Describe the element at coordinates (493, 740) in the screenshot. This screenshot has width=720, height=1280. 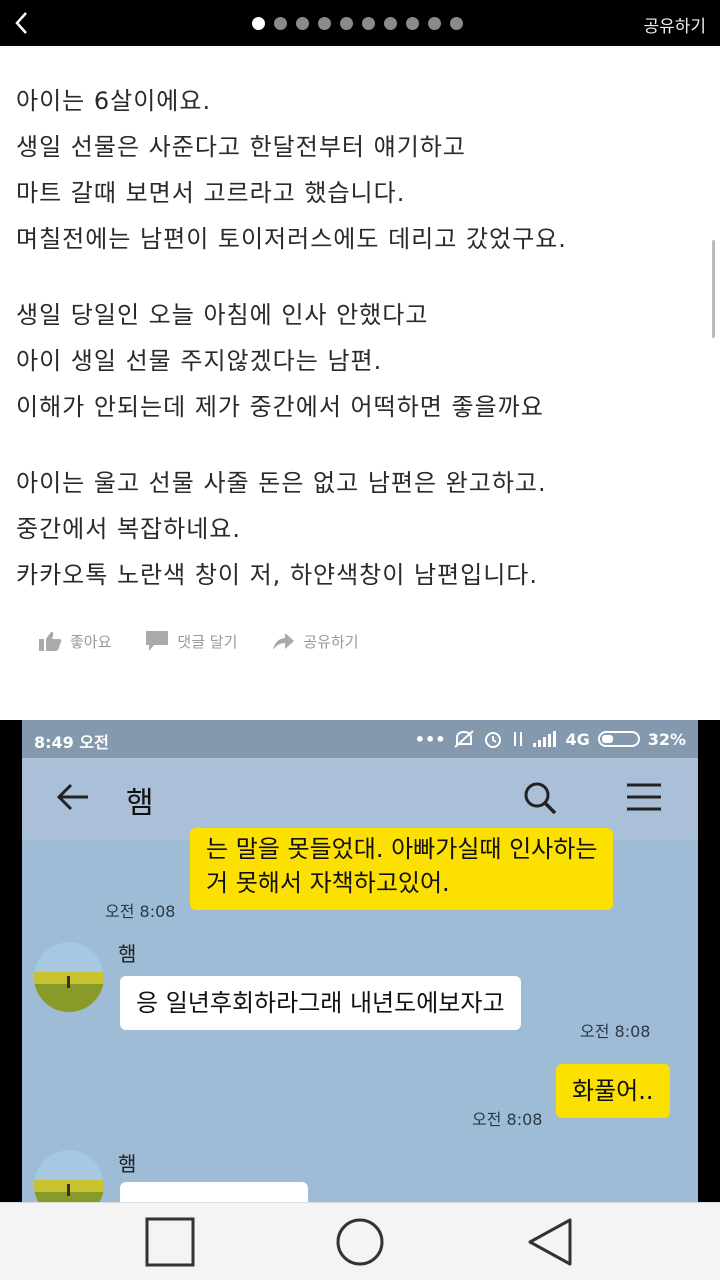
I see `alarm-icon` at that location.